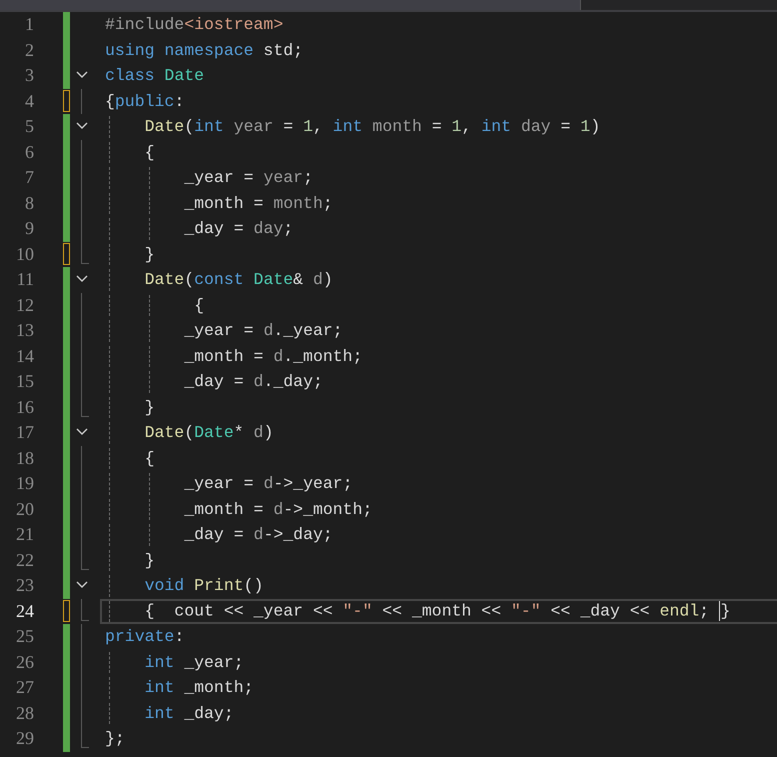  I want to click on line-number: 13, so click(24, 331).